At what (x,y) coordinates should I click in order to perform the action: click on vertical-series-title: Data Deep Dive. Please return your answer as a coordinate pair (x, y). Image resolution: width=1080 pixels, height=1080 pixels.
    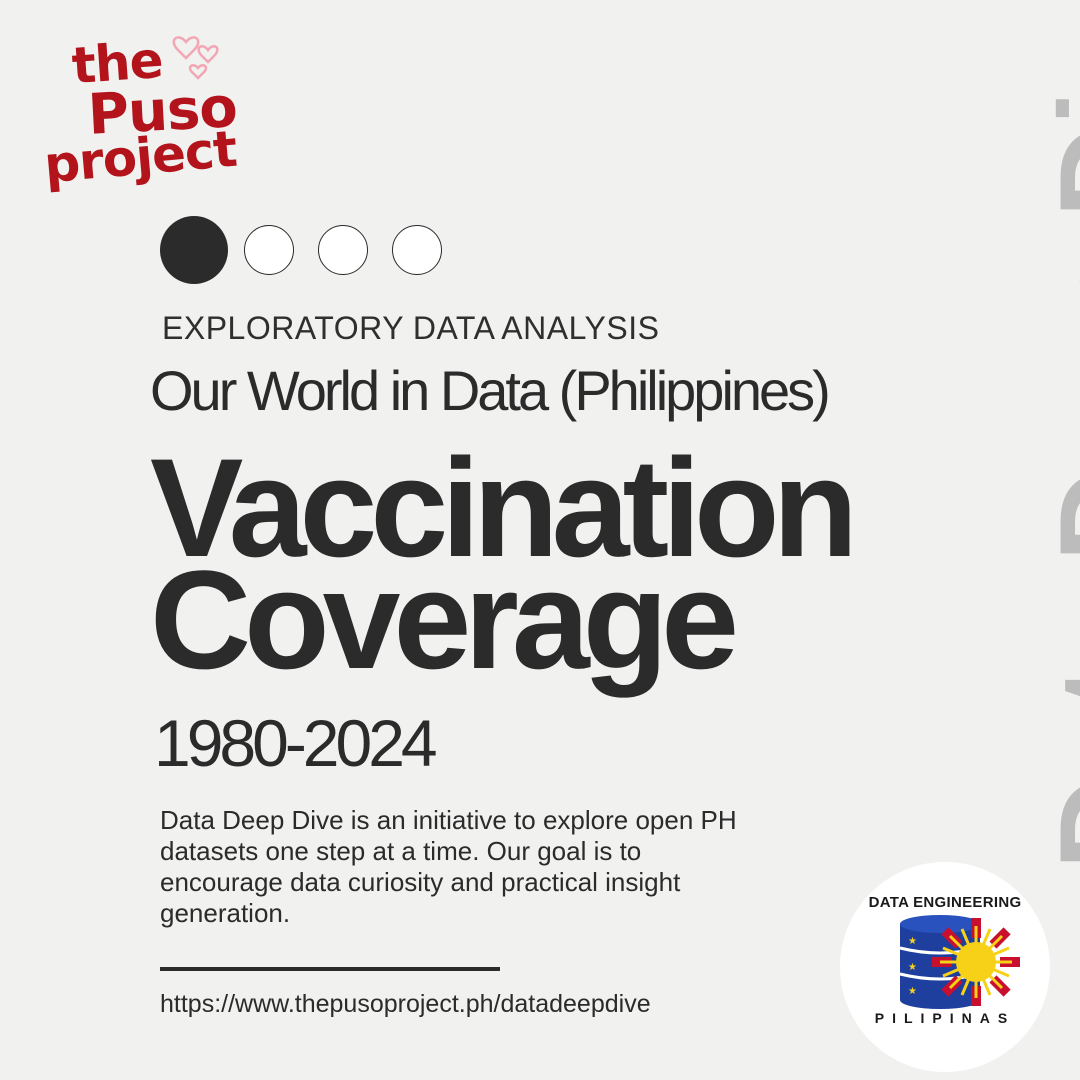
    Looking at the image, I should click on (1056, 435).